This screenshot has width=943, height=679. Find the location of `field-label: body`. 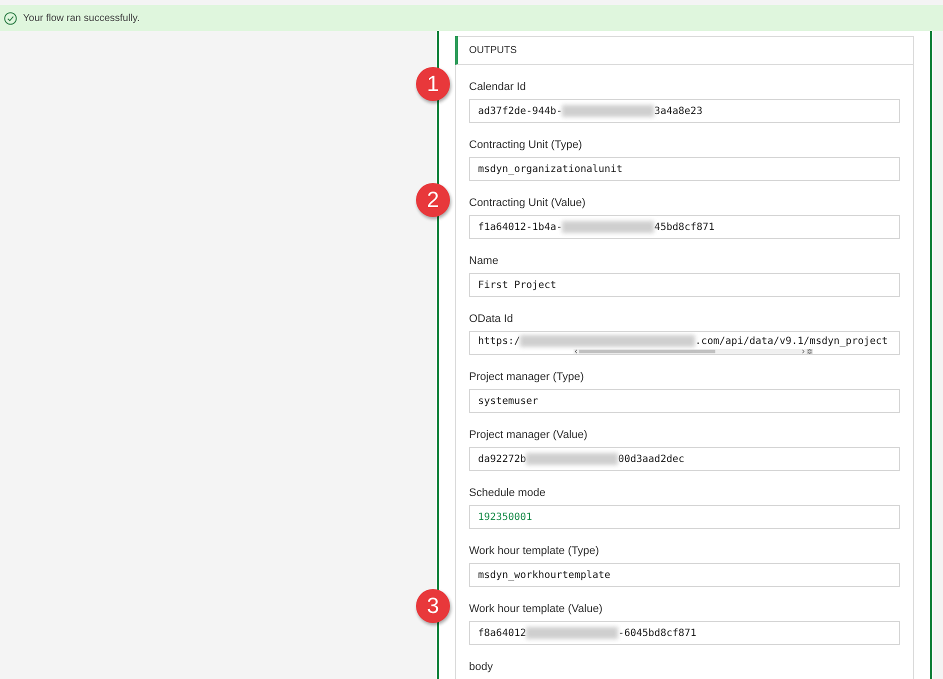

field-label: body is located at coordinates (481, 667).